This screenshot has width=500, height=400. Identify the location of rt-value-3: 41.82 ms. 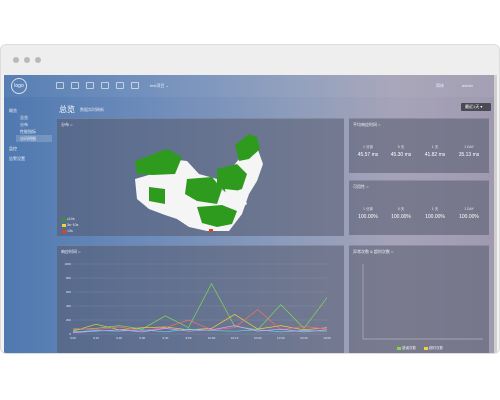
(435, 155).